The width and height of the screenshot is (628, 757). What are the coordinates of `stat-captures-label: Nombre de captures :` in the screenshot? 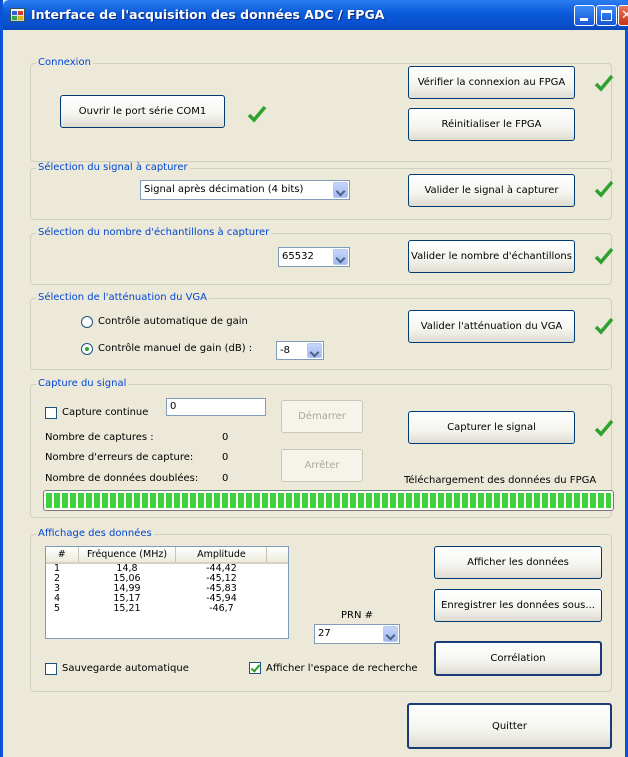 It's located at (99, 437).